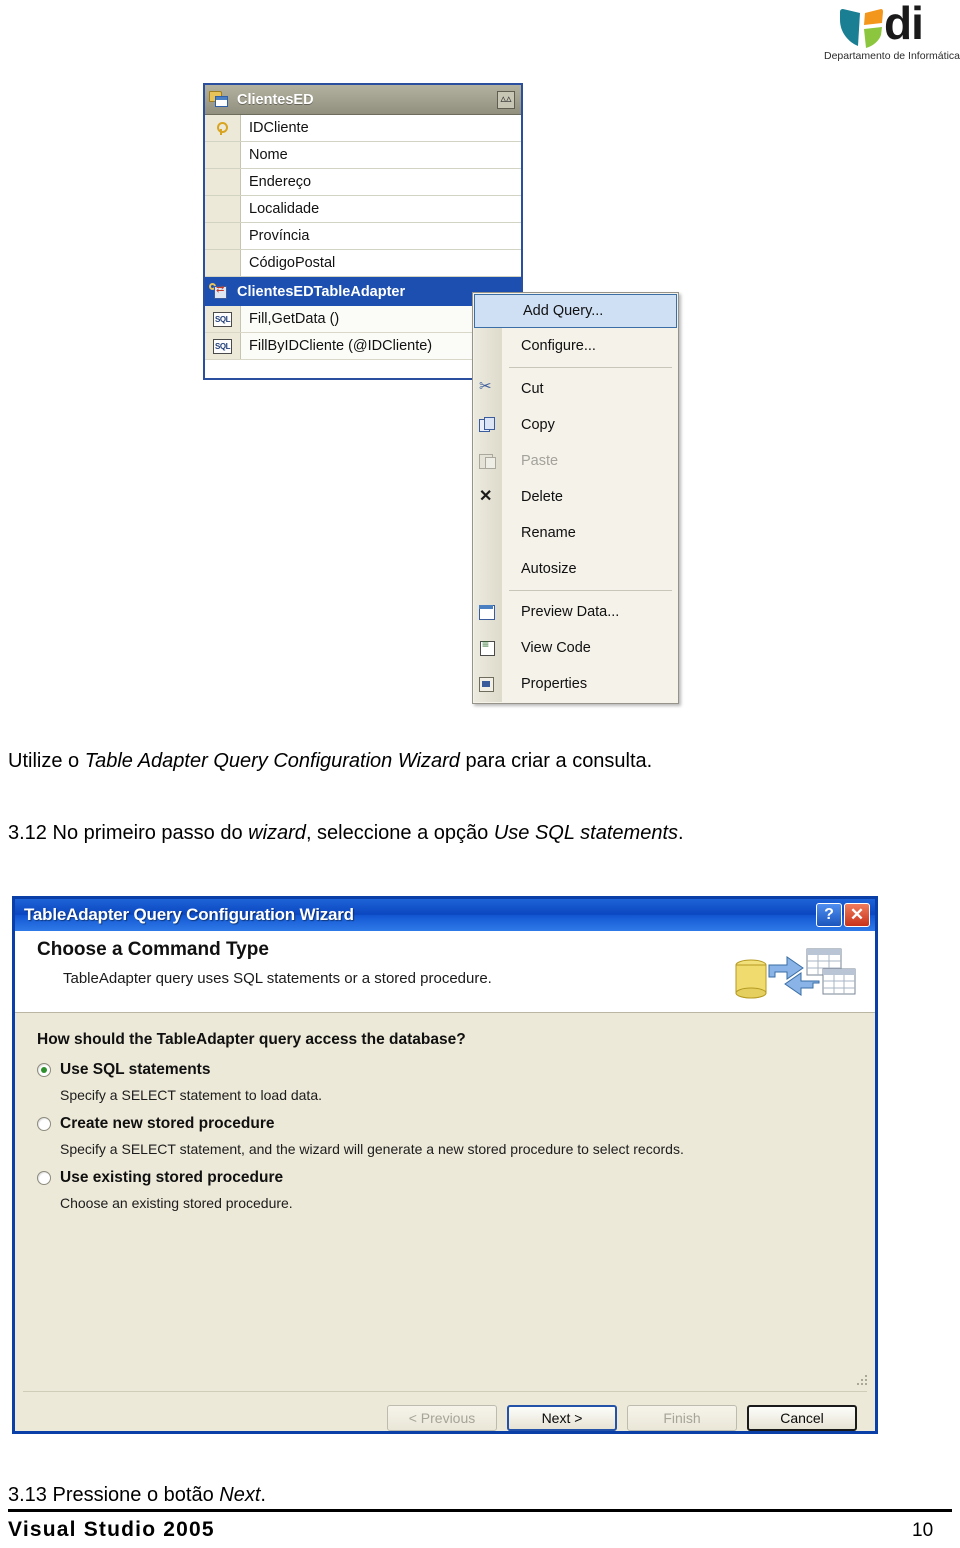 This screenshot has height=1548, width=960. Describe the element at coordinates (586, 833) in the screenshot. I see `step-italic-option: Use SQL statements` at that location.